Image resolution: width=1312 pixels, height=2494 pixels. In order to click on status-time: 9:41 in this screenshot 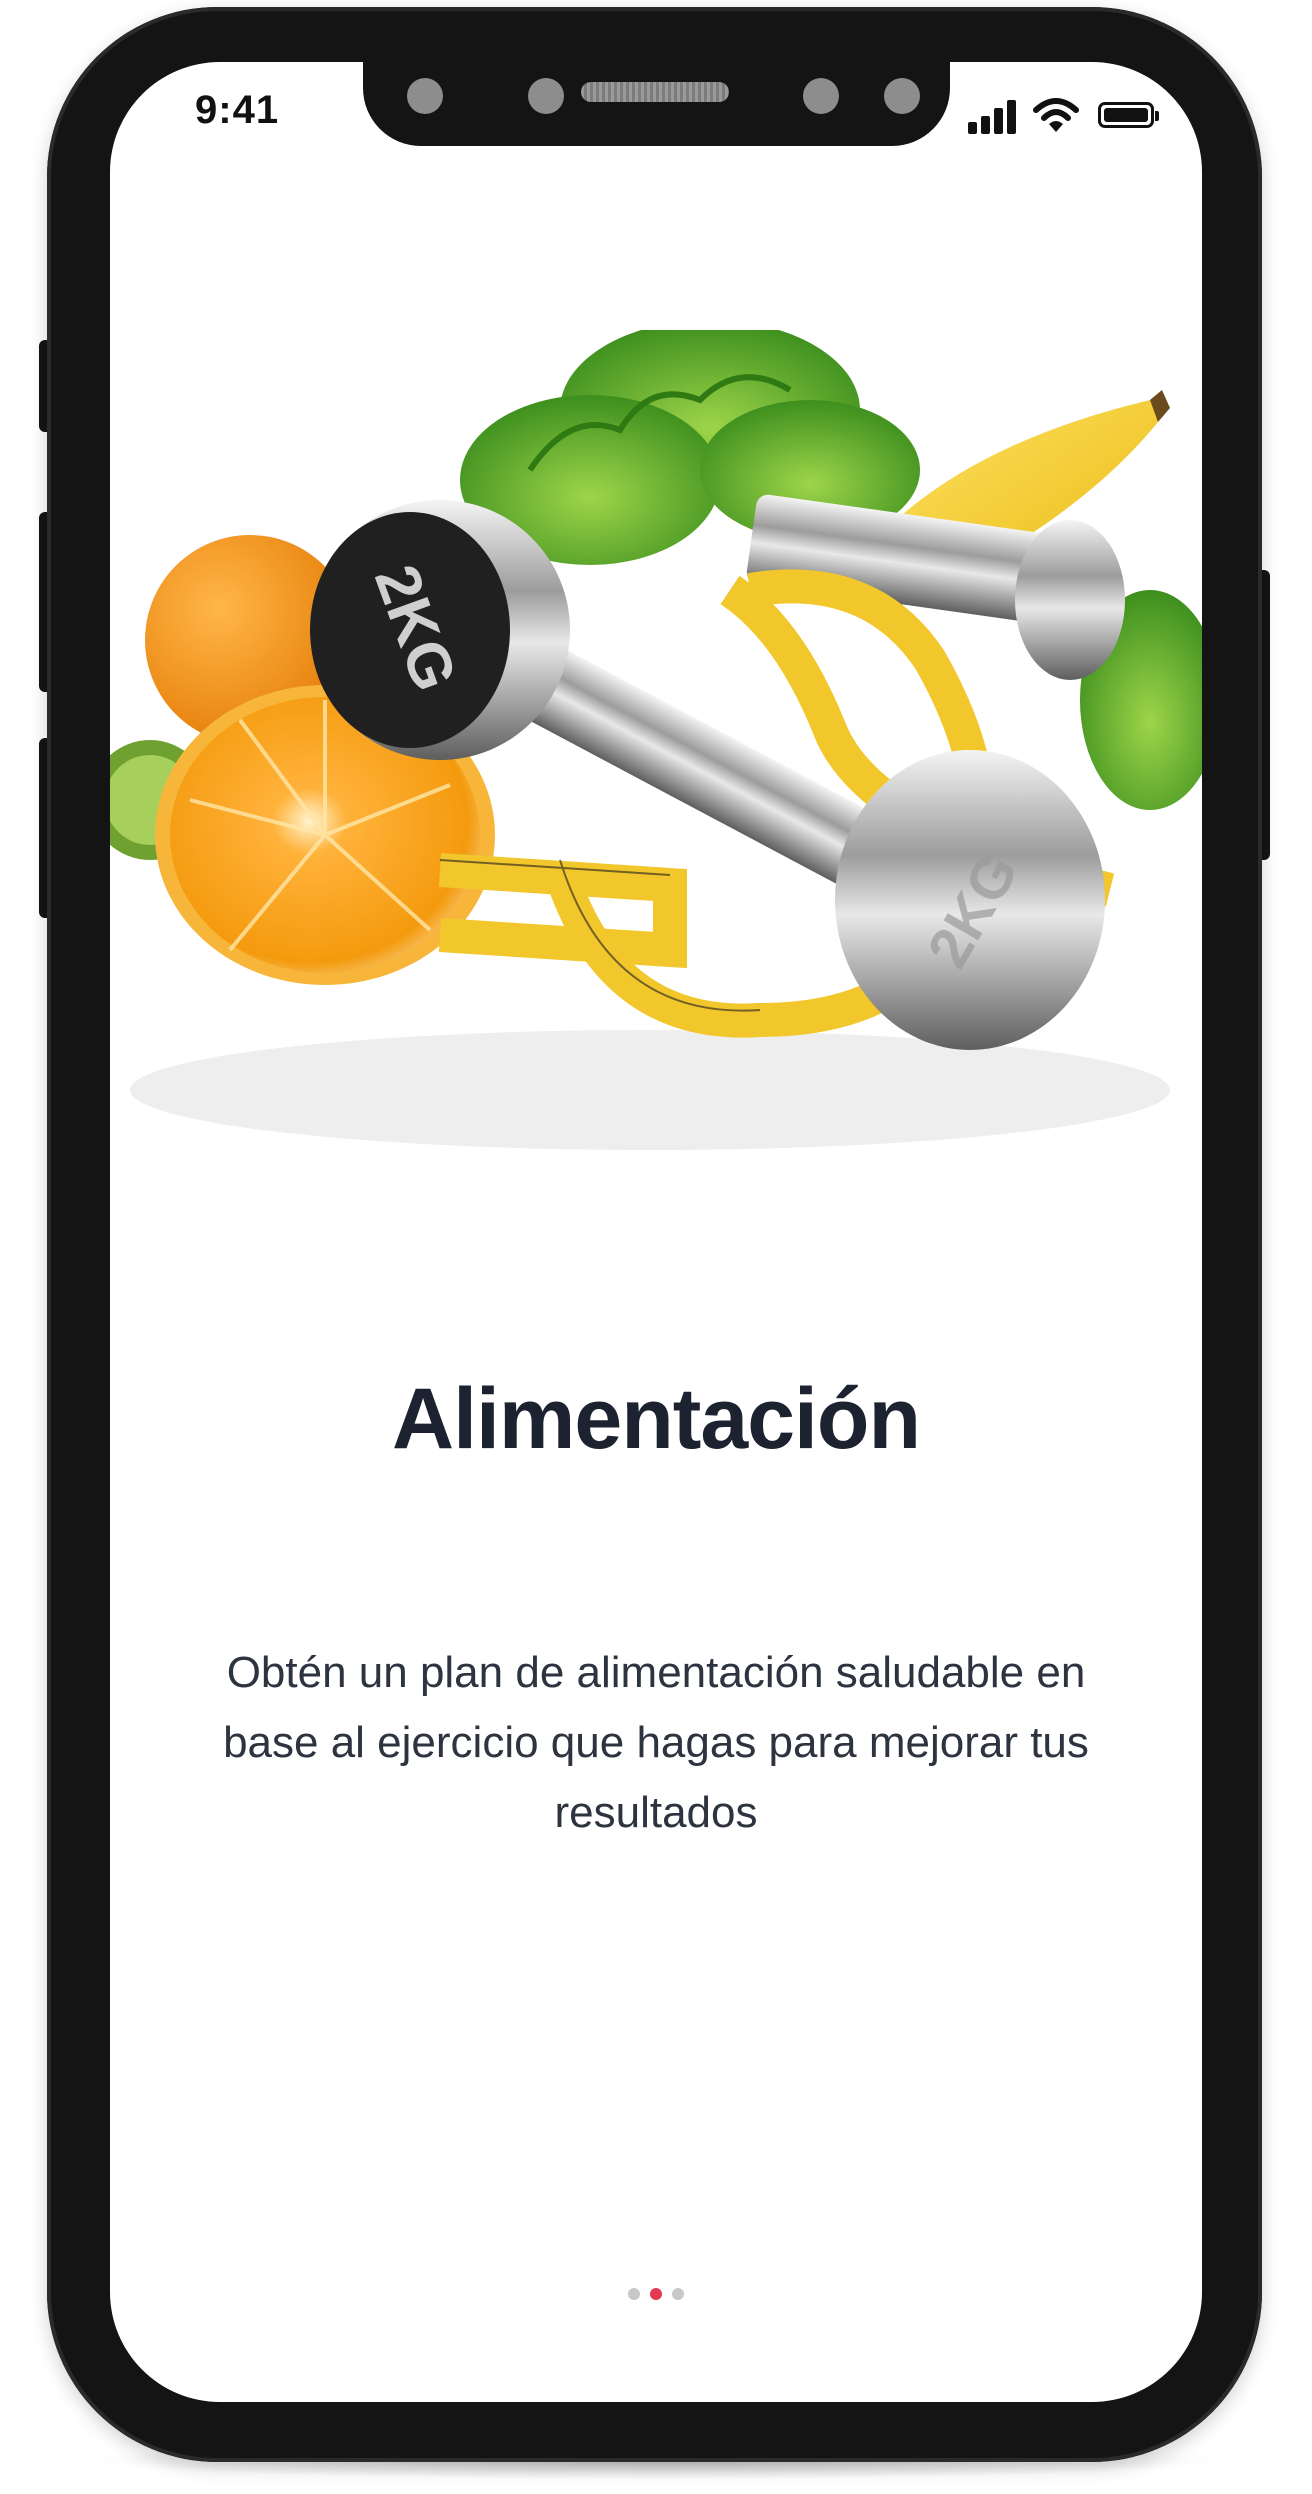, I will do `click(237, 110)`.